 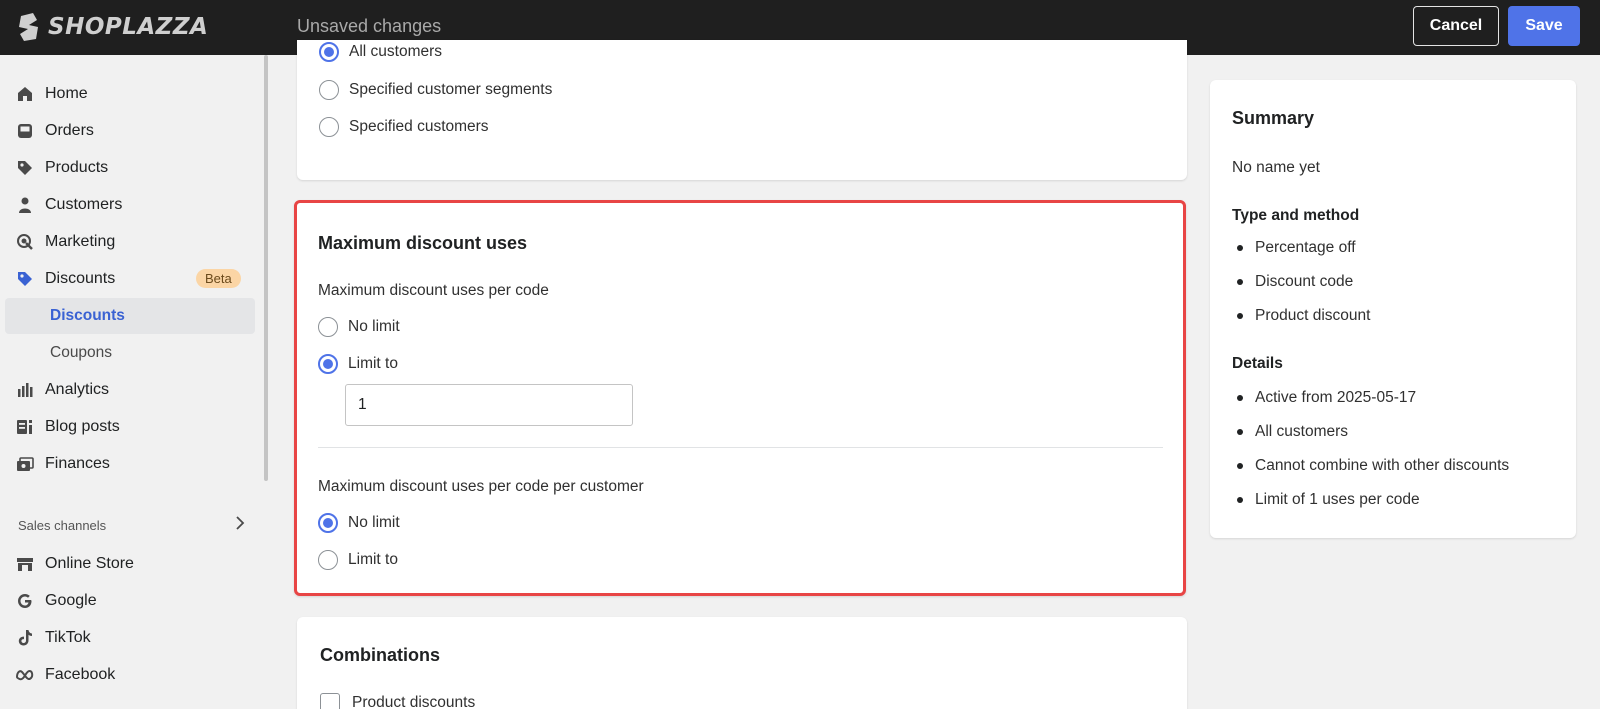 What do you see at coordinates (1370, 466) in the screenshot?
I see `summary-list-item: Cannot combine with other discounts` at bounding box center [1370, 466].